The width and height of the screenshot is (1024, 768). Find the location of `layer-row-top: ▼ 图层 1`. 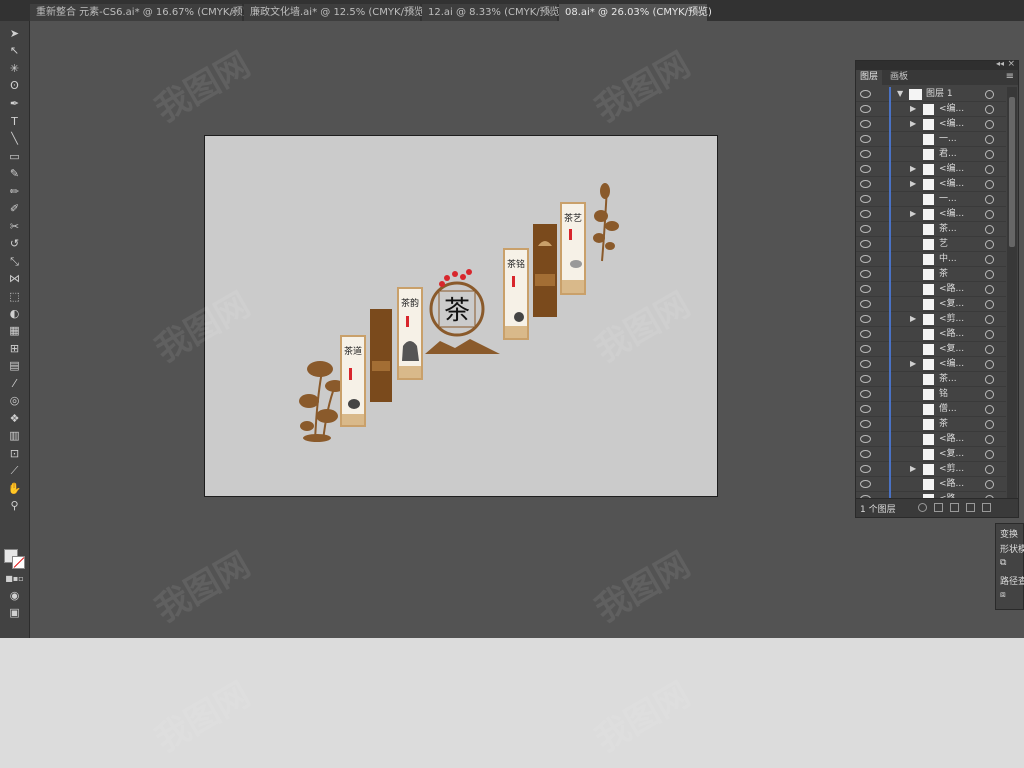

layer-row-top: ▼ 图层 1 is located at coordinates (931, 94).